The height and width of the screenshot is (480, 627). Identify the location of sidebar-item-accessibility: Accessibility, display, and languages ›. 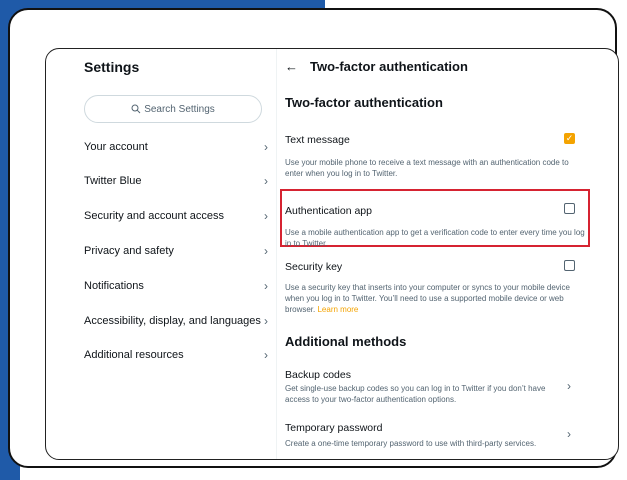
(176, 321).